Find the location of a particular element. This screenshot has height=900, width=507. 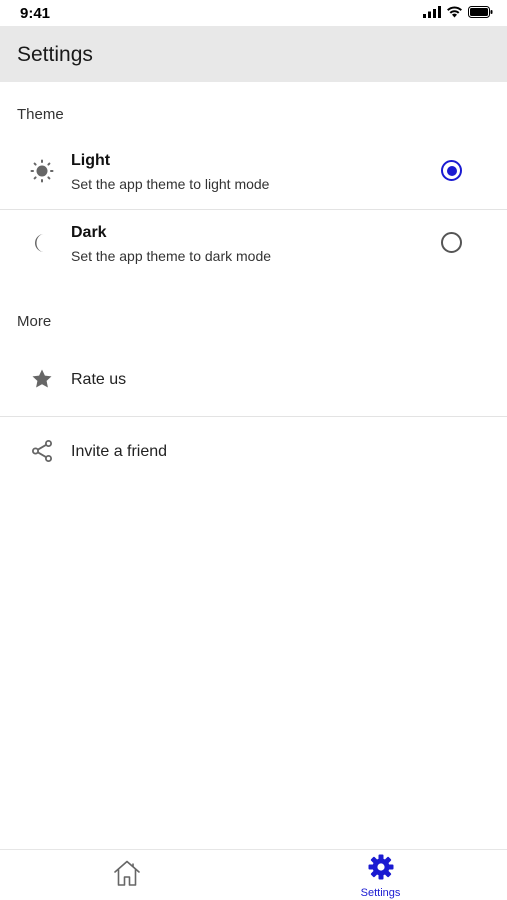

moon-icon is located at coordinates (42, 243).